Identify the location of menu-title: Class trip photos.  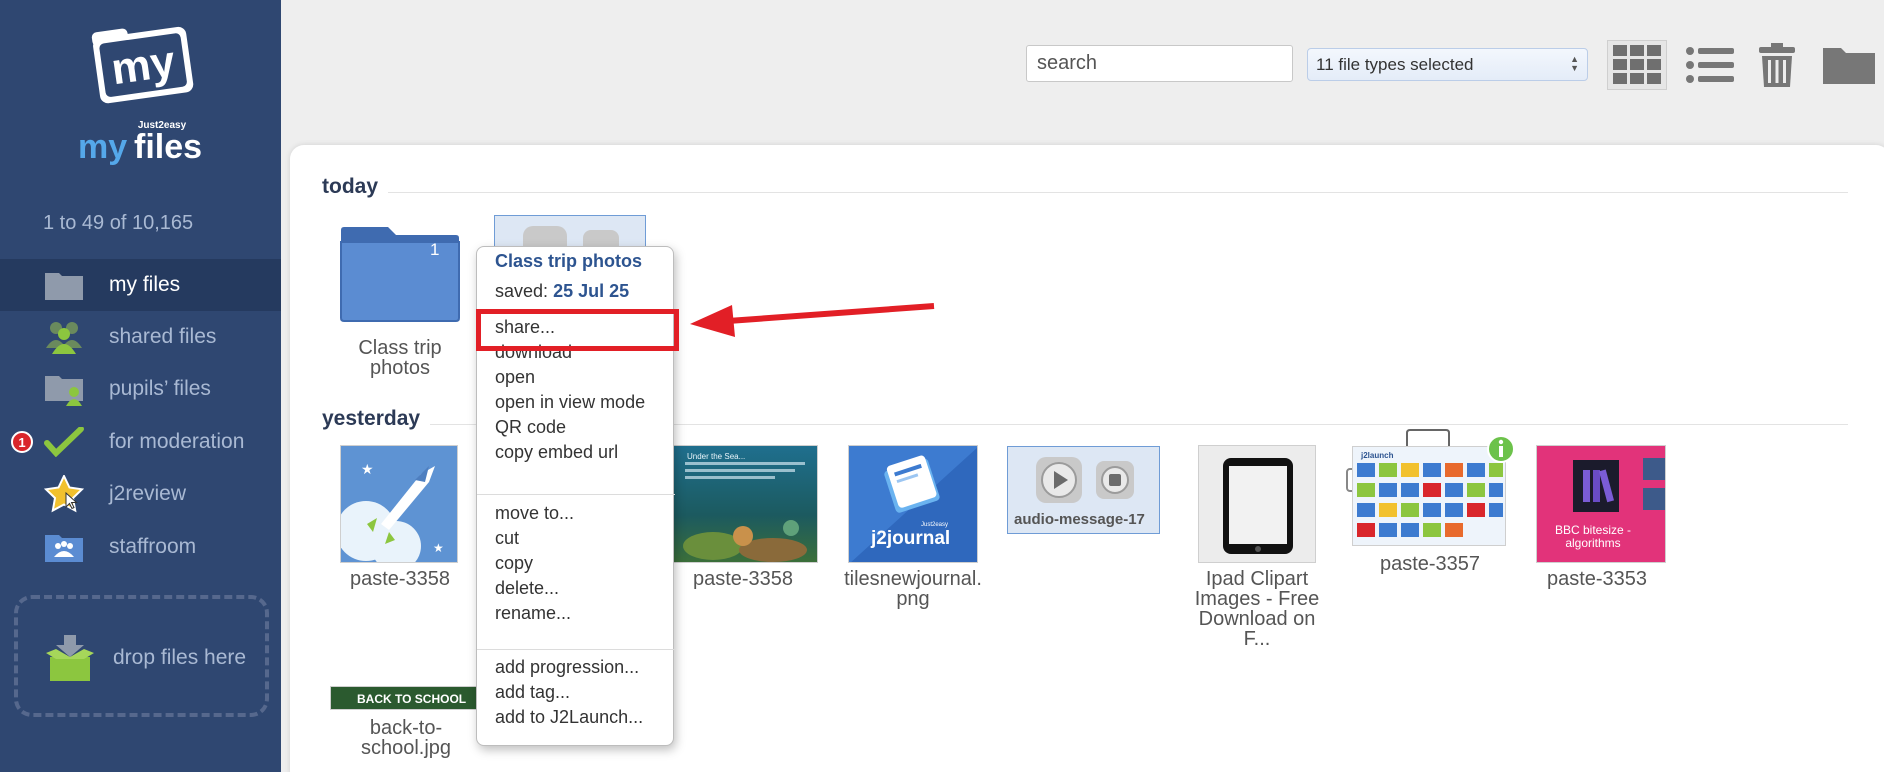
(569, 261).